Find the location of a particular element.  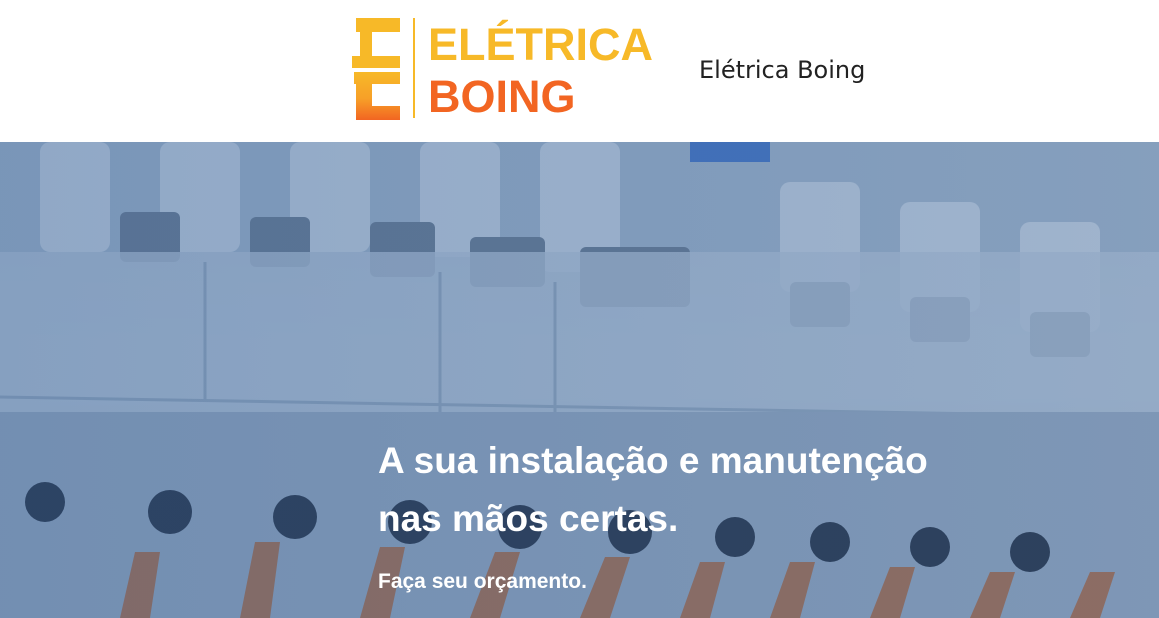

site-logo: ELÉTRICA BOING is located at coordinates (517, 70).